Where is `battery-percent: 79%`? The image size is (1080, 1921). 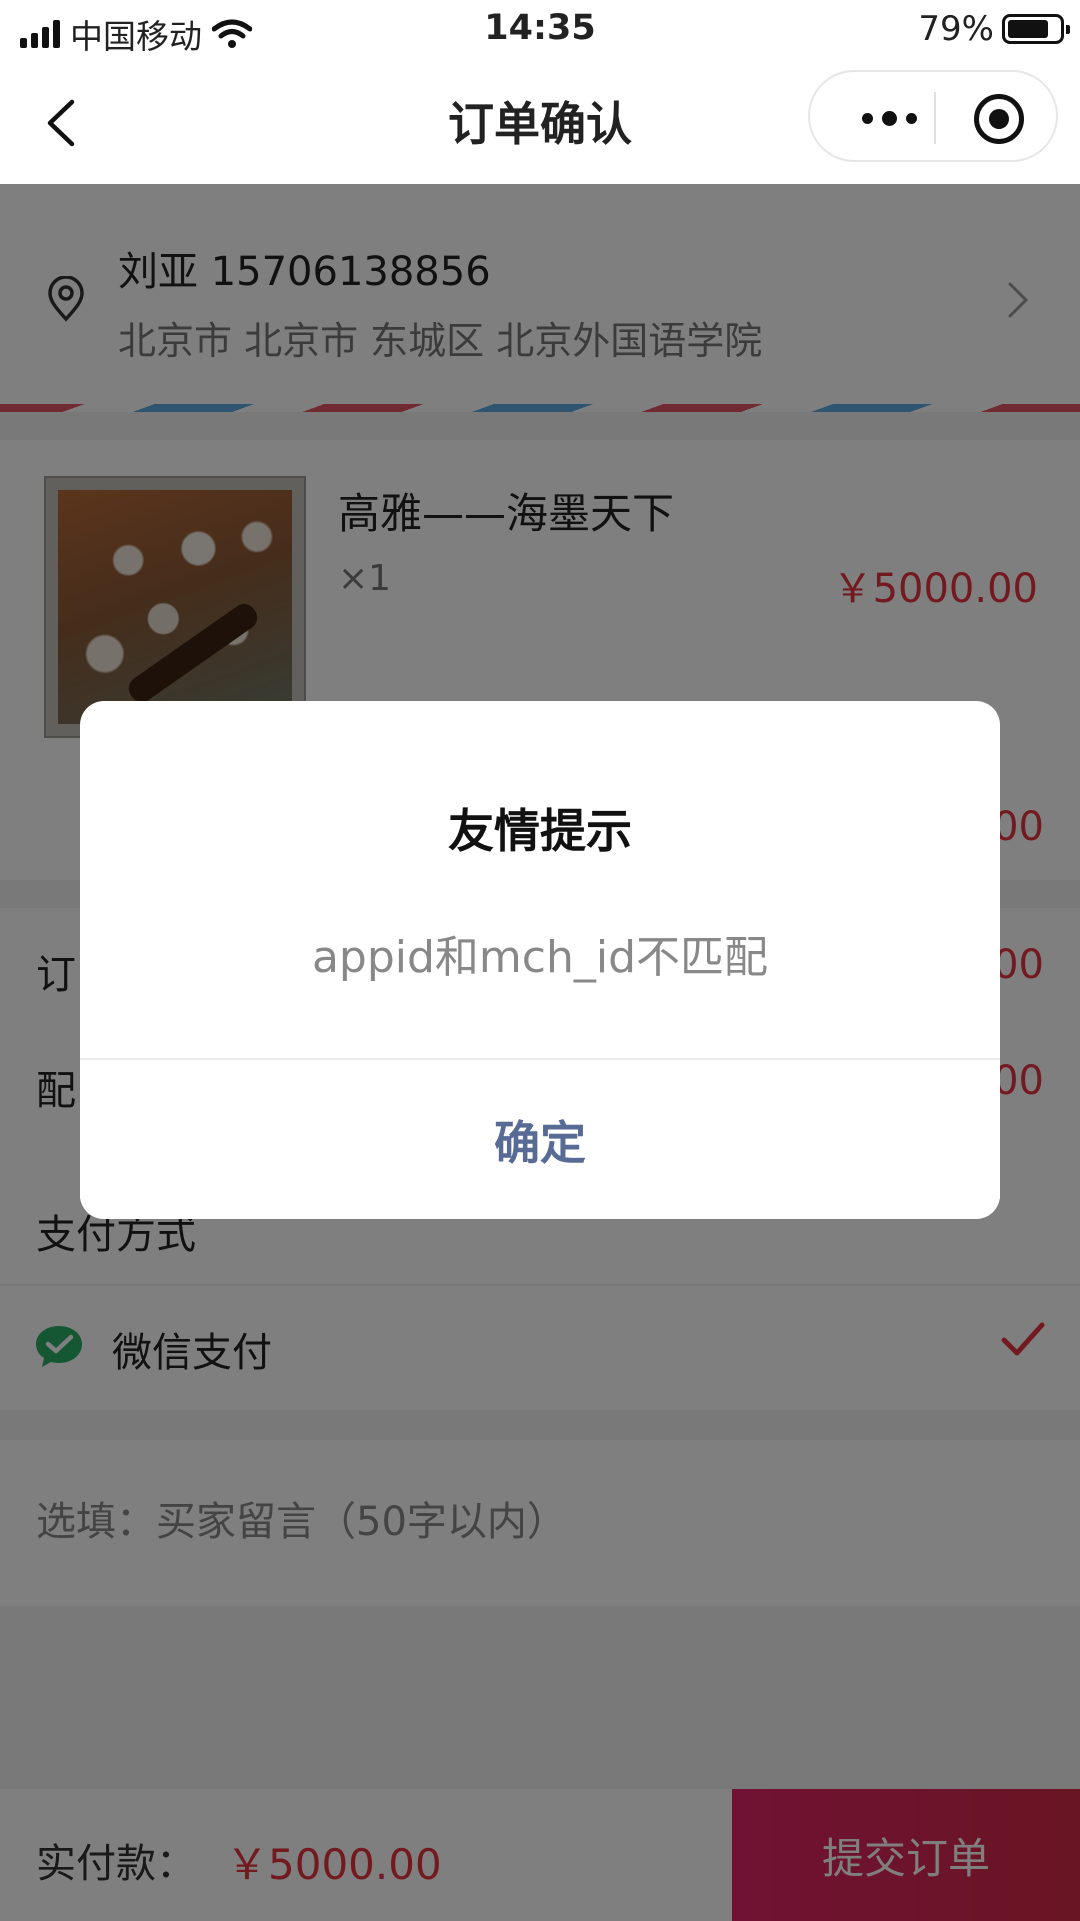
battery-percent: 79% is located at coordinates (956, 29).